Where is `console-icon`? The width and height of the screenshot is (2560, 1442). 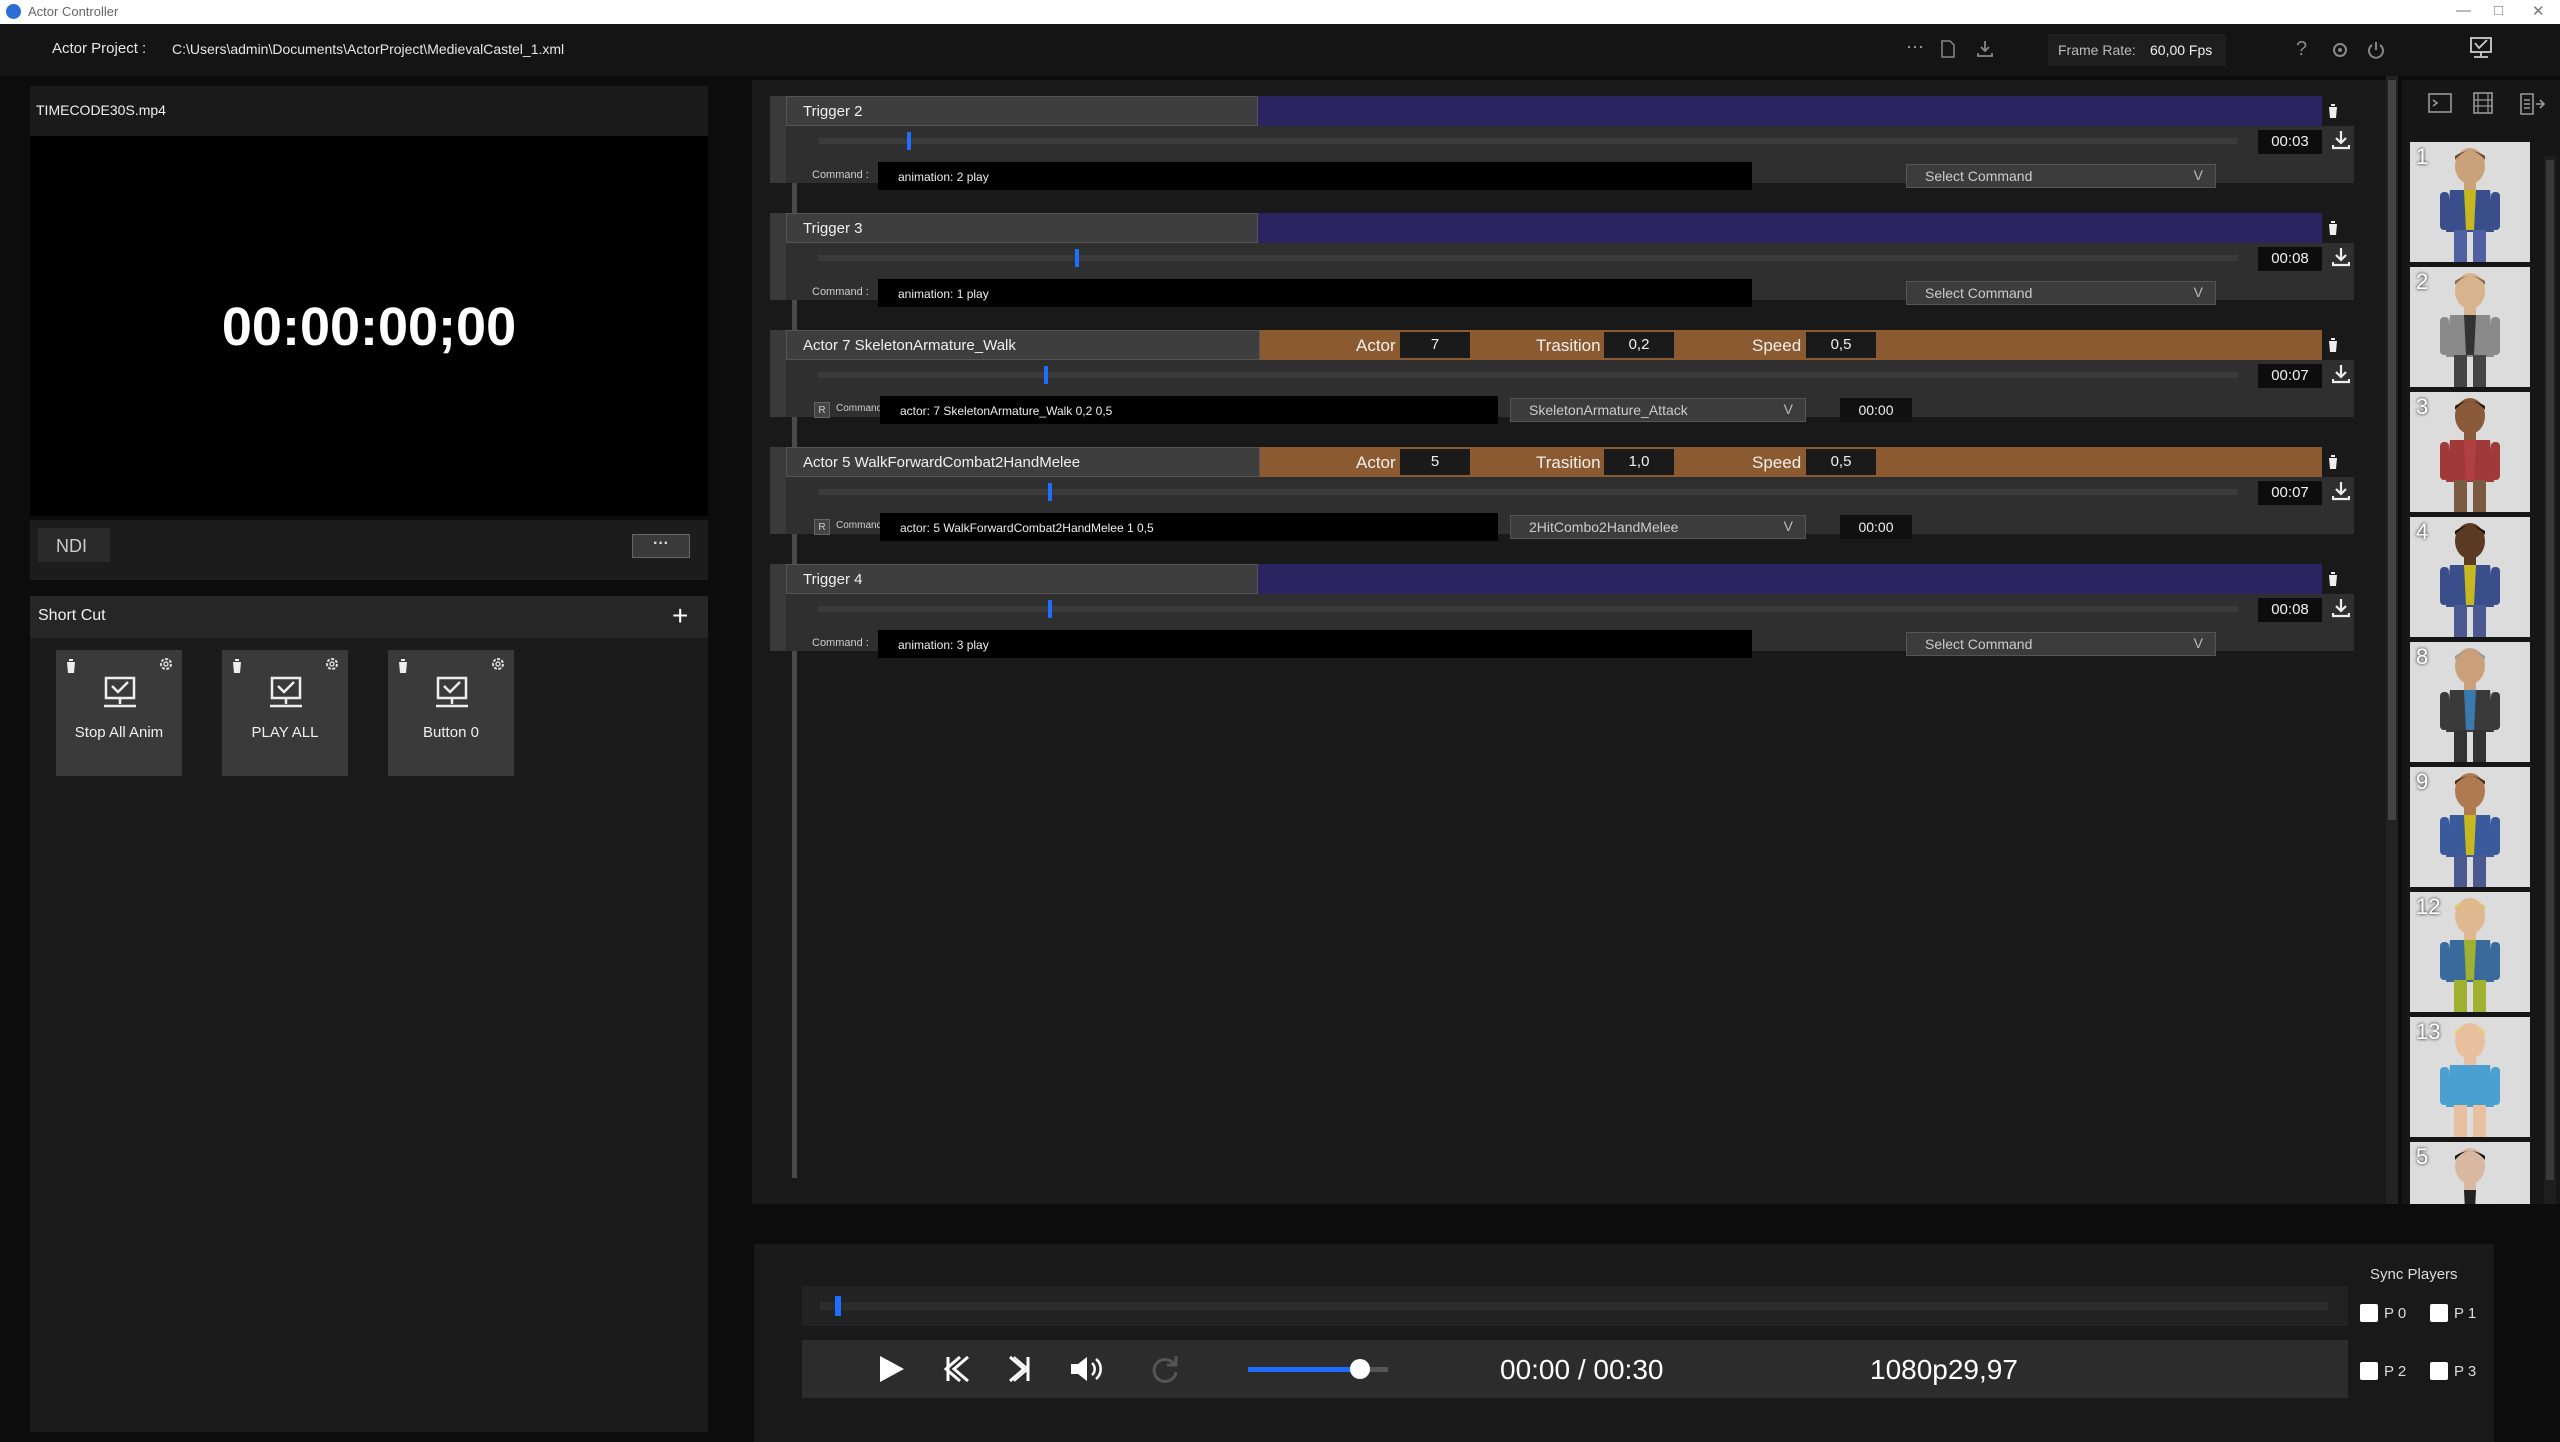
console-icon is located at coordinates (2440, 103).